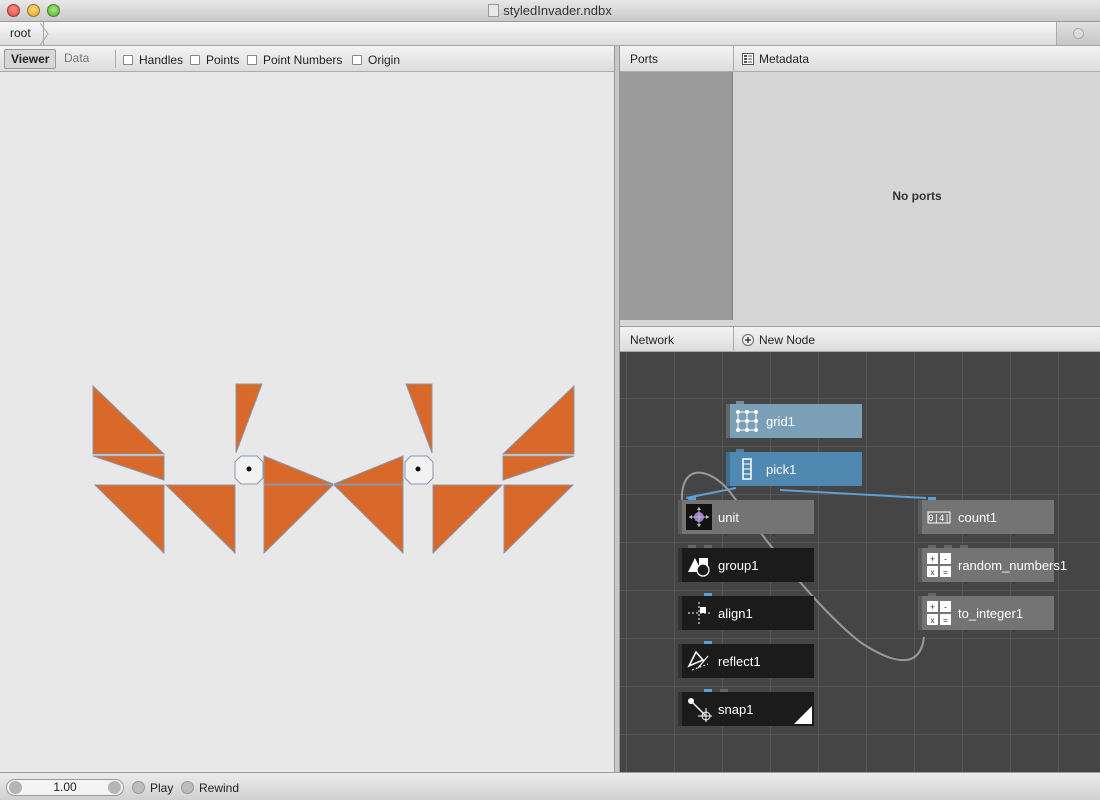  I want to click on breadcrumb-chevron-icon, so click(44, 34).